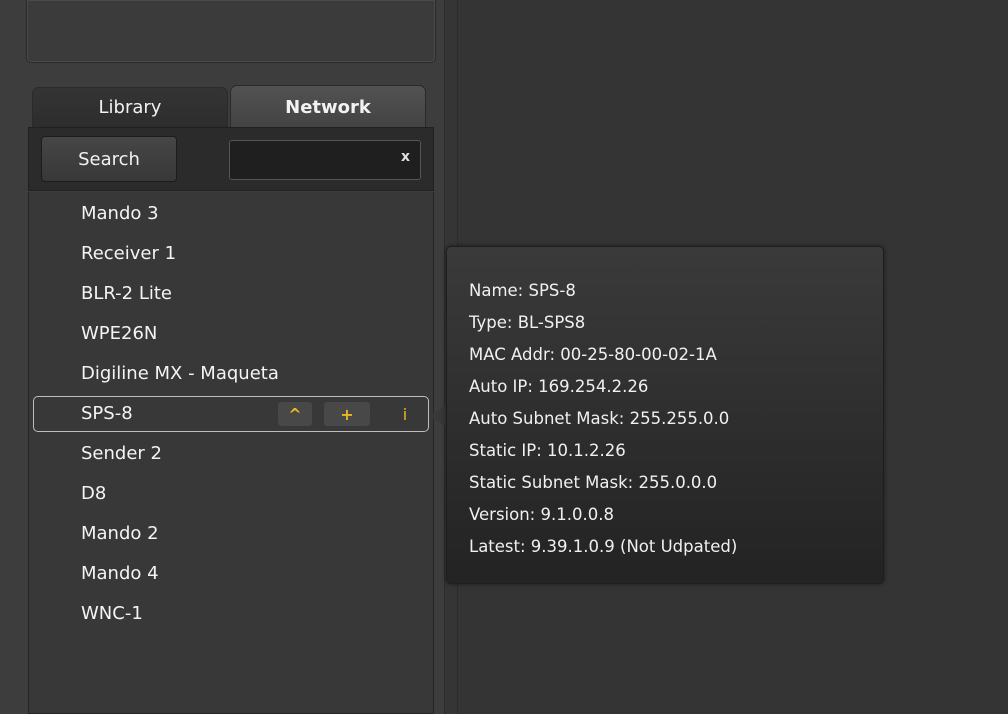 The height and width of the screenshot is (714, 1008). I want to click on tooltip-mac: MAC Addr: 00-25-80-00-02-1A, so click(593, 354).